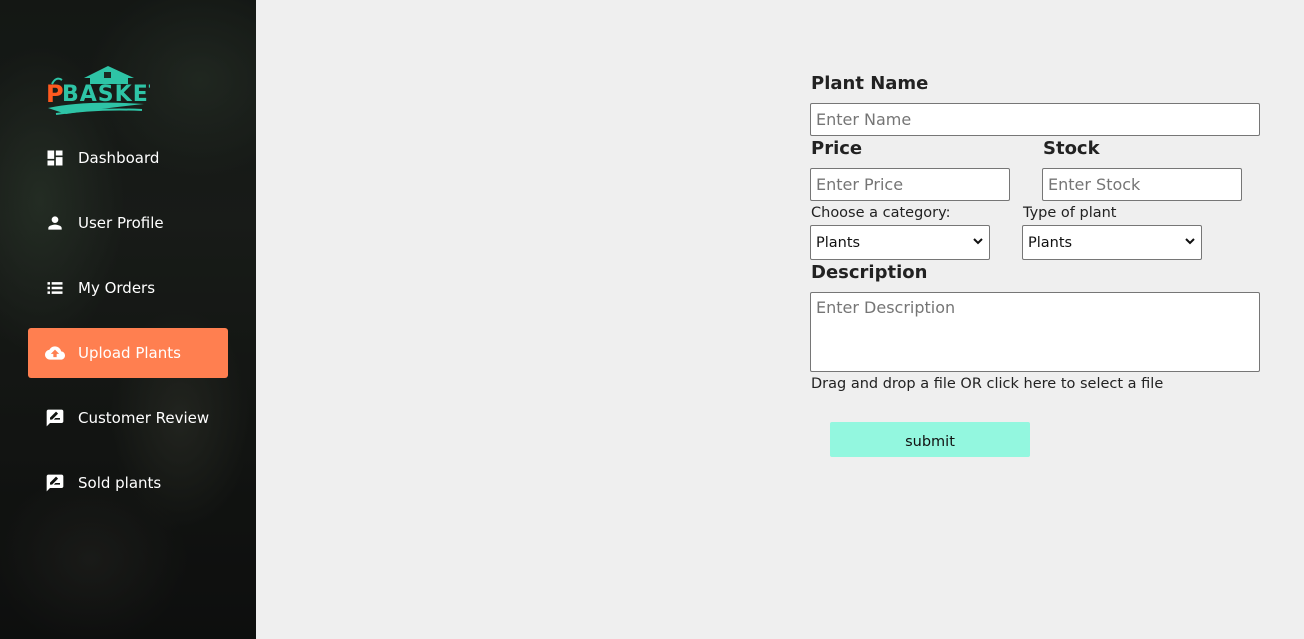 This screenshot has height=639, width=1304. What do you see at coordinates (144, 418) in the screenshot?
I see `sidebar-item-label: Customer Review` at bounding box center [144, 418].